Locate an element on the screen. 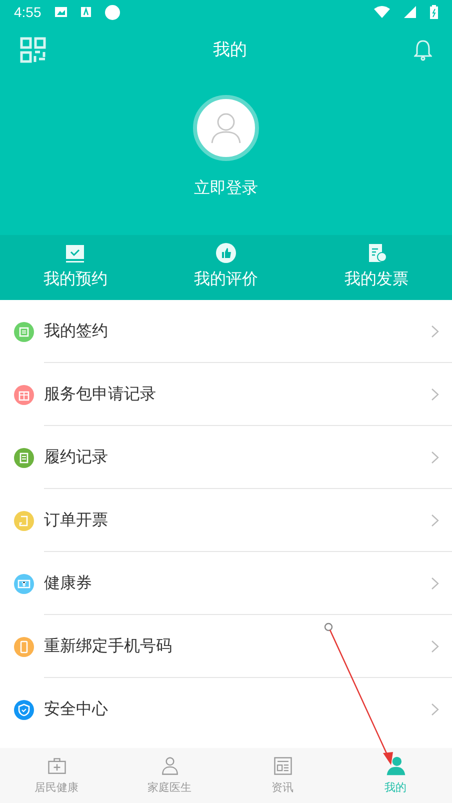  notification-bell-icon is located at coordinates (423, 50).